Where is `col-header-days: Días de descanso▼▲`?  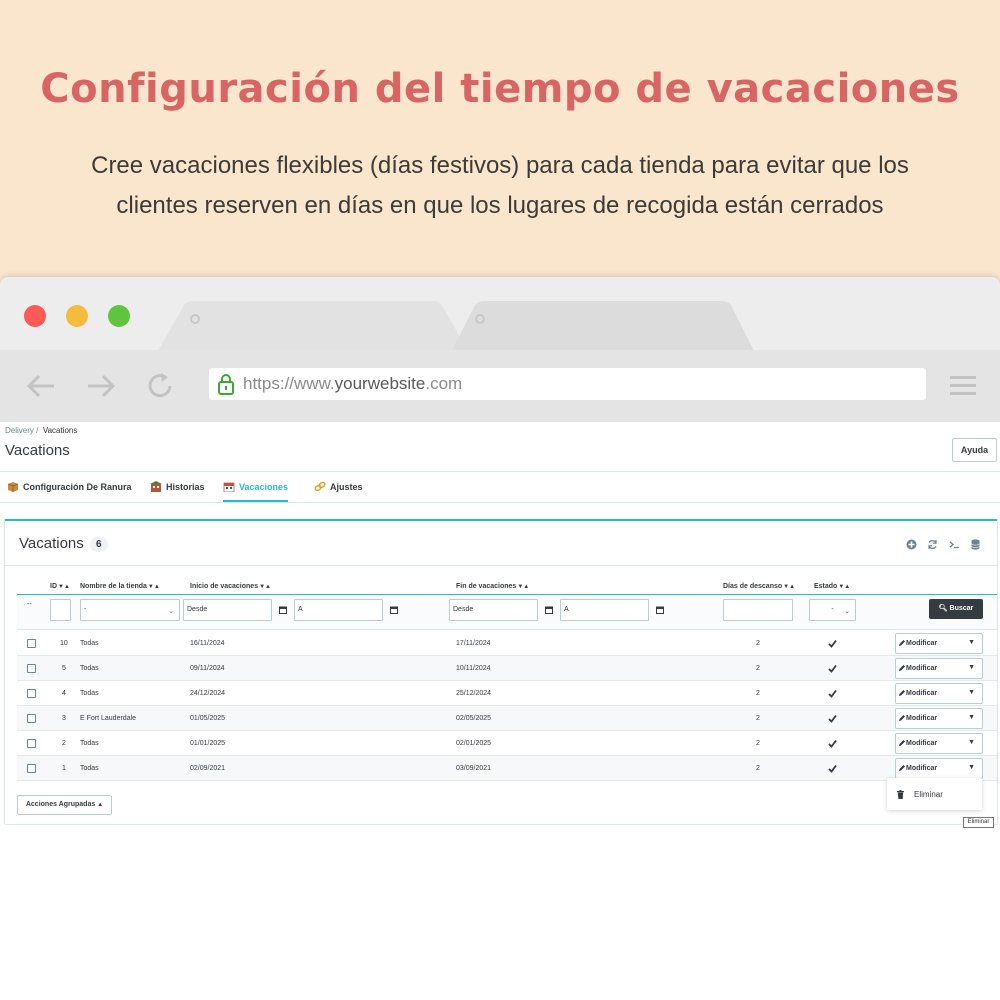 col-header-days: Días de descanso▼▲ is located at coordinates (759, 586).